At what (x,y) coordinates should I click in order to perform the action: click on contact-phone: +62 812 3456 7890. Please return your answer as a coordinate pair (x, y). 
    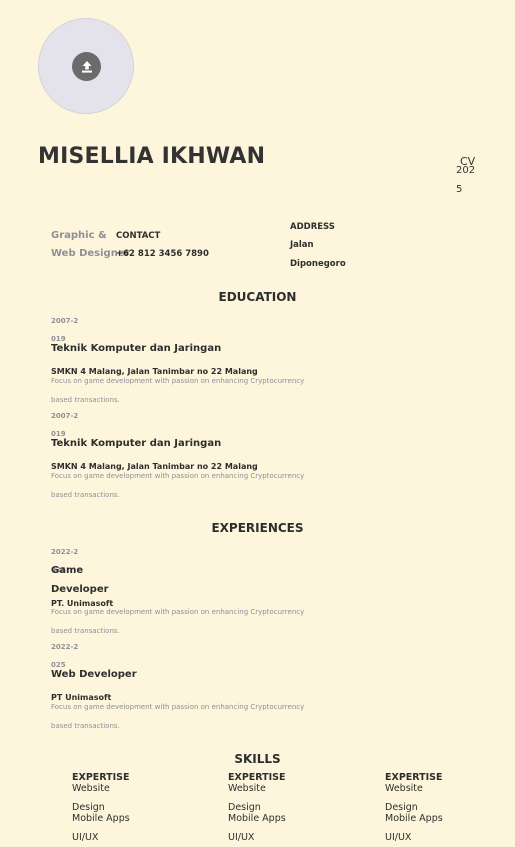
    Looking at the image, I should click on (162, 254).